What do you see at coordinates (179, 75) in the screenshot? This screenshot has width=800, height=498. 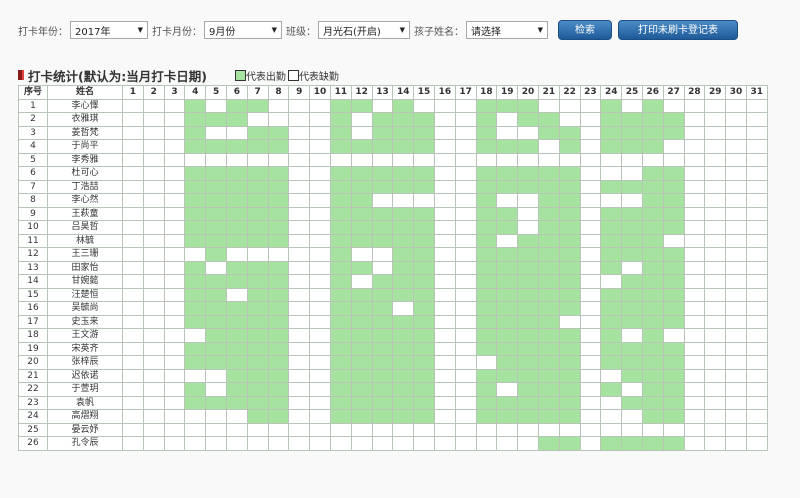 I see `section-header: 打卡统计(默认为:当月打卡日期) 代表出勤 代表缺勤` at bounding box center [179, 75].